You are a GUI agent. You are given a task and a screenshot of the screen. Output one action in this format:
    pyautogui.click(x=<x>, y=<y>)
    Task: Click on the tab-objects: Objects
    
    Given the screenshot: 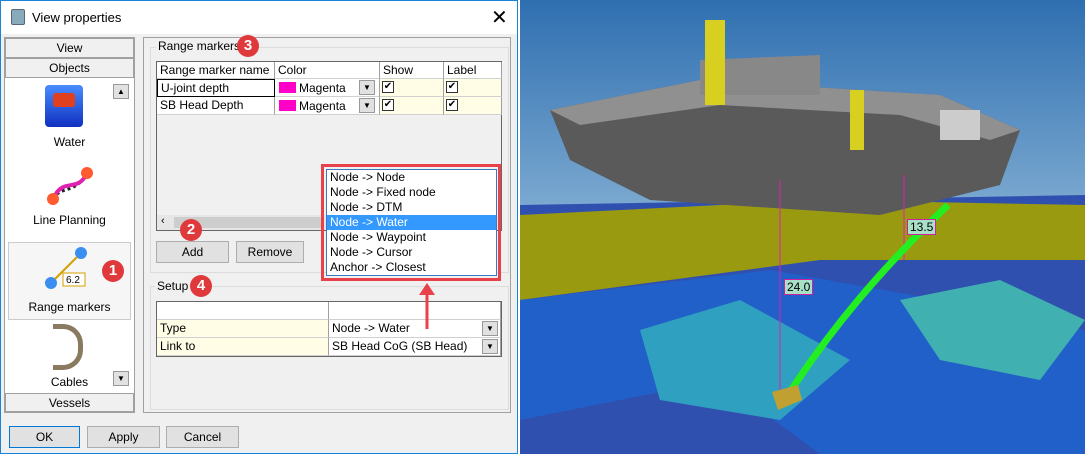 What is the action you would take?
    pyautogui.click(x=69, y=68)
    